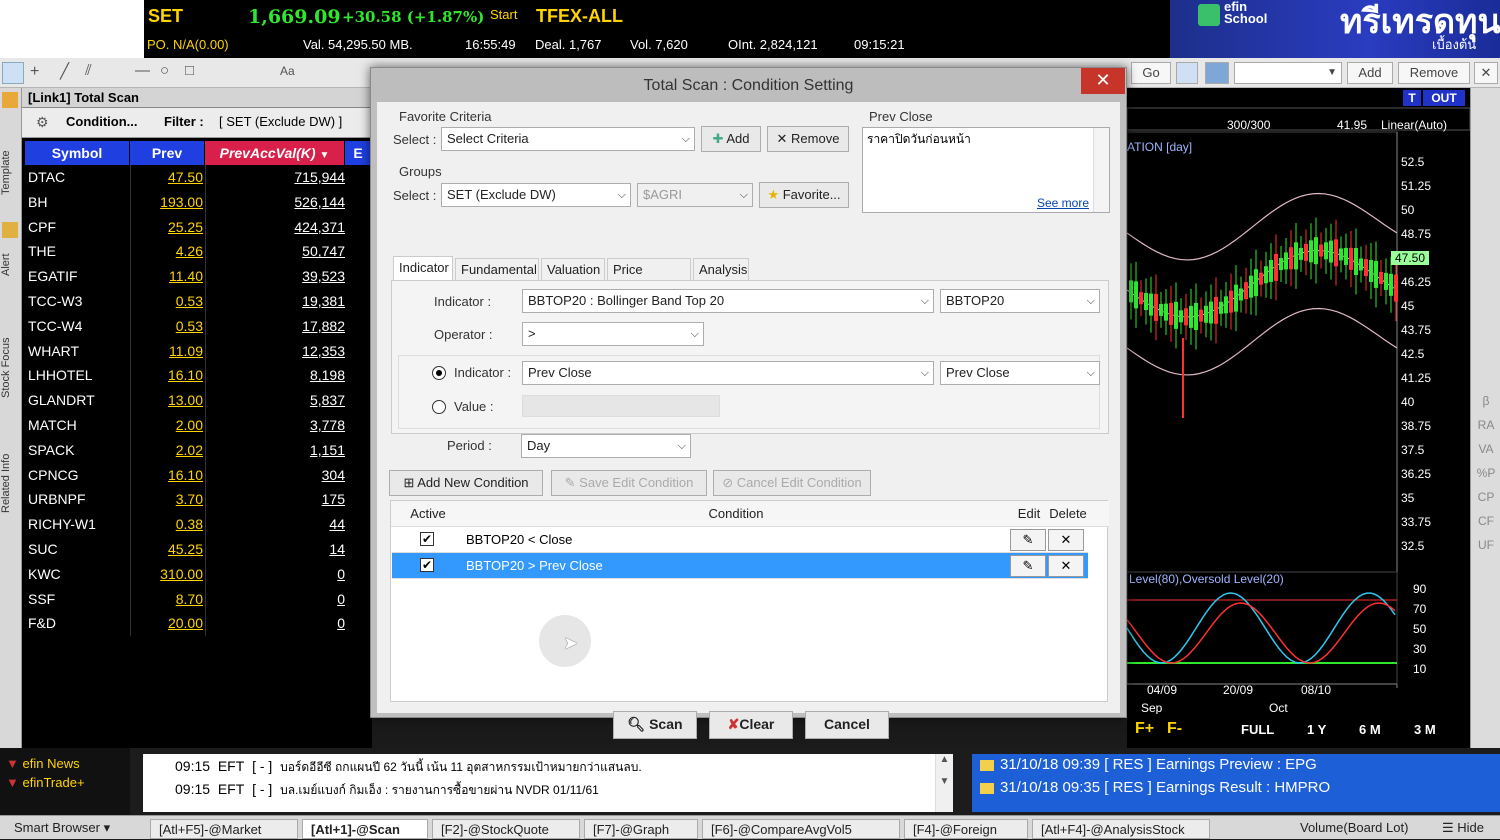 The width and height of the screenshot is (1500, 840). I want to click on scan-result-row: EGATIF 11.40 39,523, so click(198, 276).